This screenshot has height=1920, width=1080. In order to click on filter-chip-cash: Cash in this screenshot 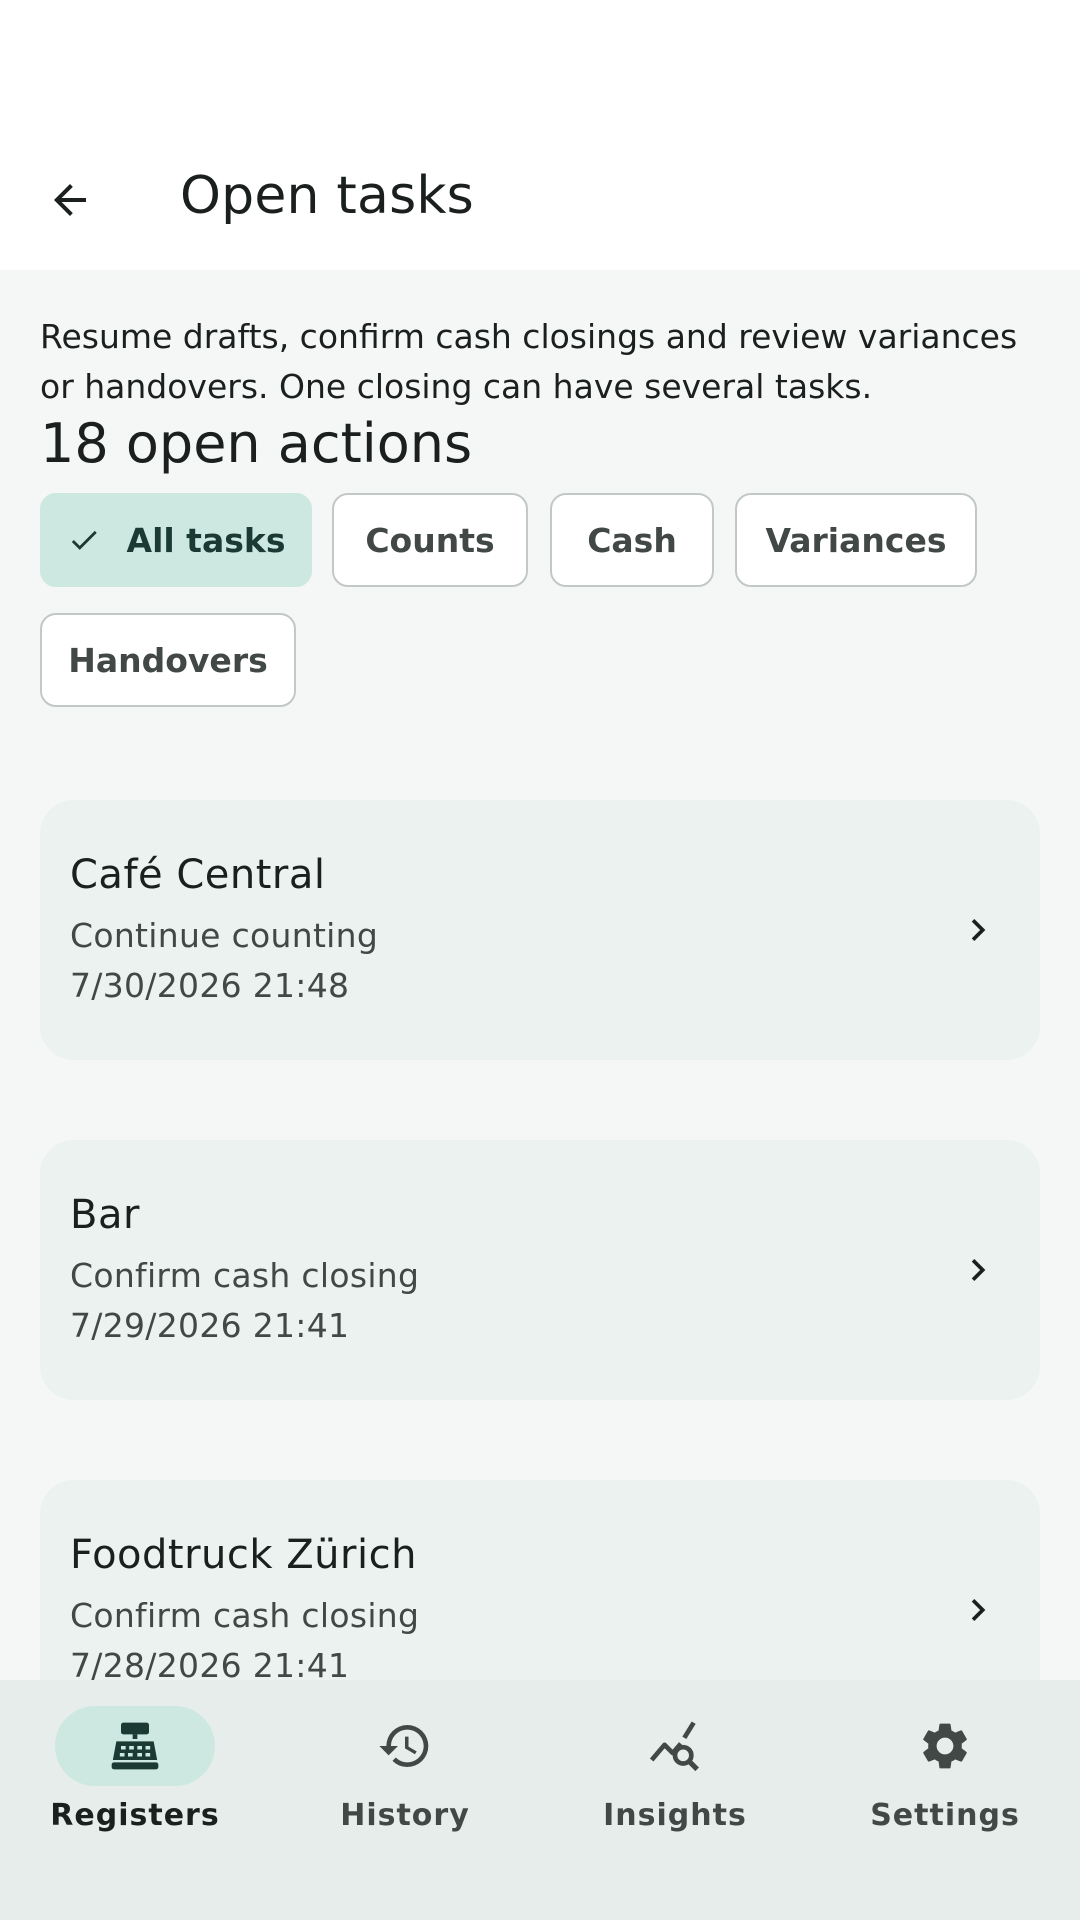, I will do `click(632, 540)`.